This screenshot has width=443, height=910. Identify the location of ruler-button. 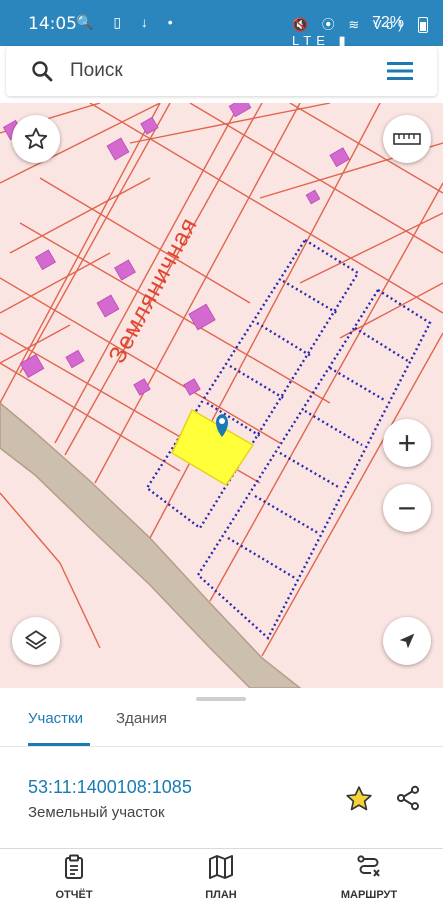
(407, 139).